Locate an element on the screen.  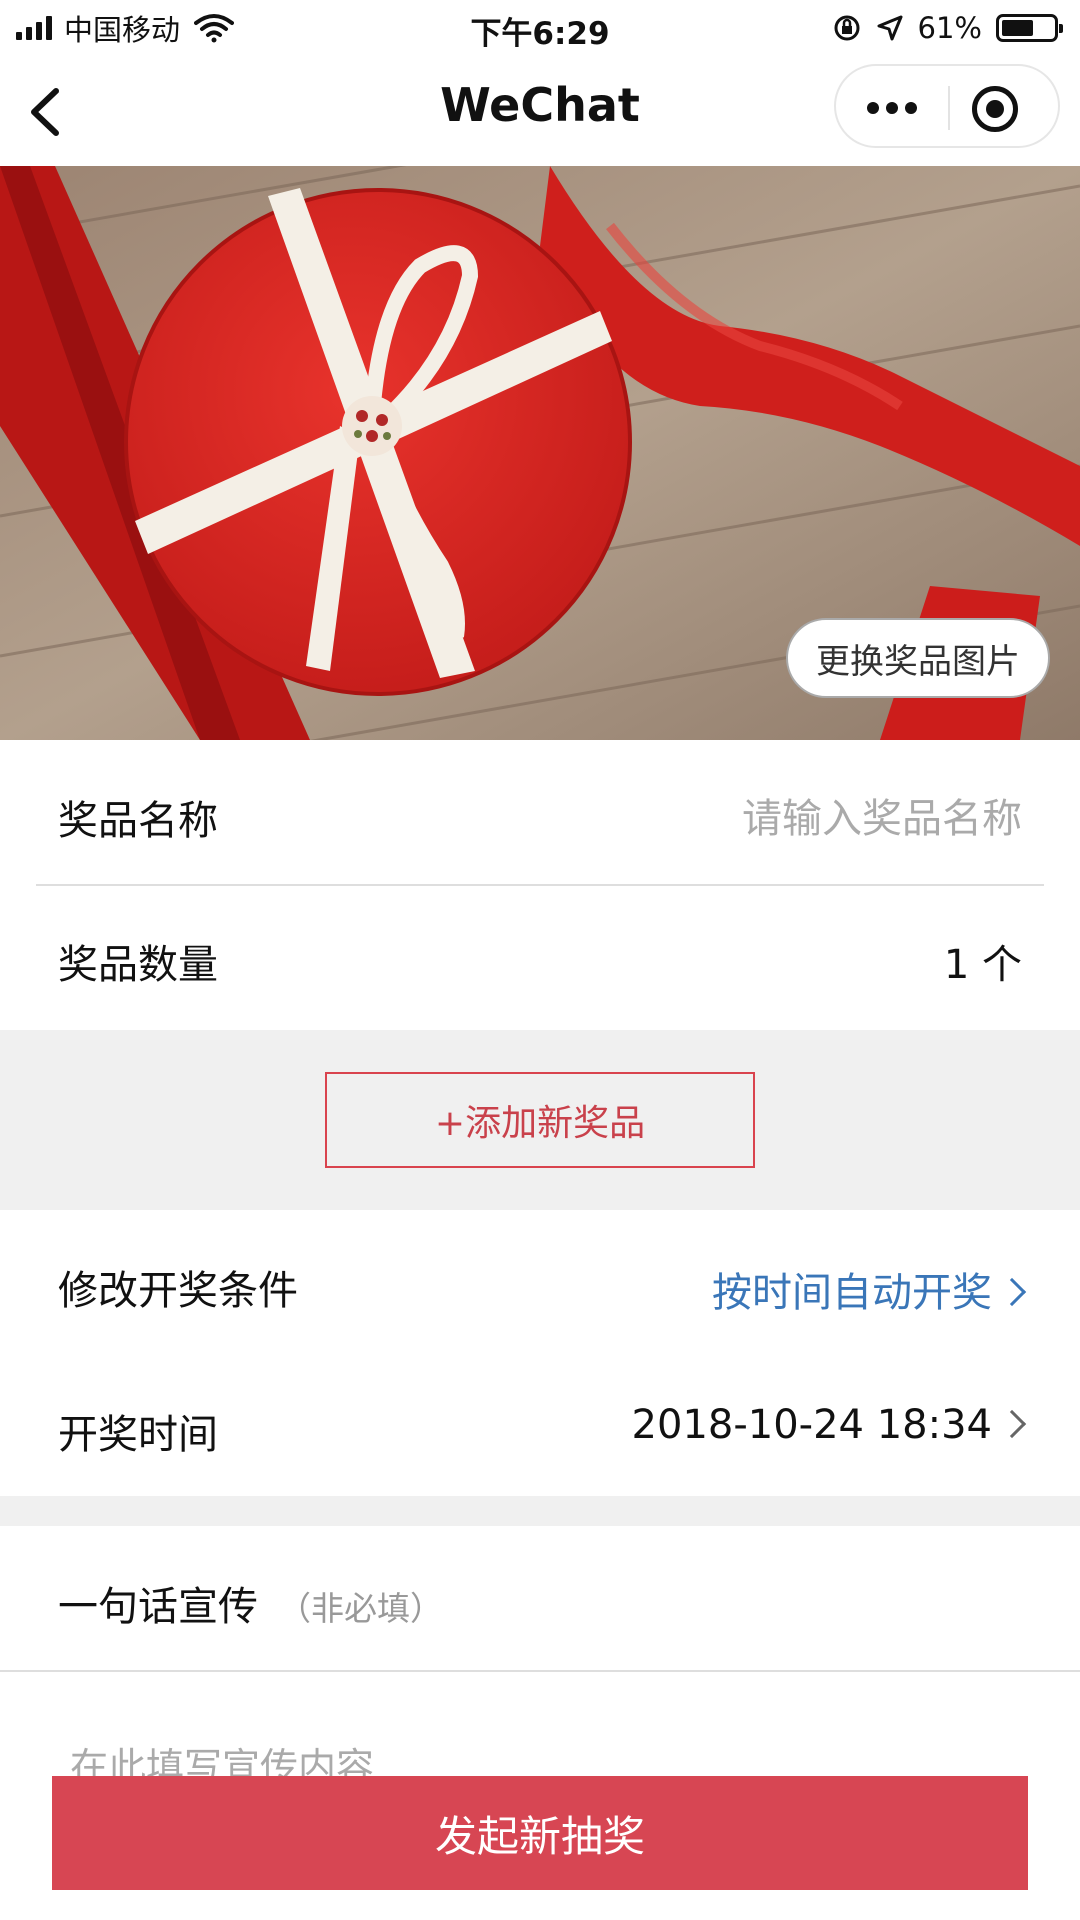
location-icon is located at coordinates (890, 28).